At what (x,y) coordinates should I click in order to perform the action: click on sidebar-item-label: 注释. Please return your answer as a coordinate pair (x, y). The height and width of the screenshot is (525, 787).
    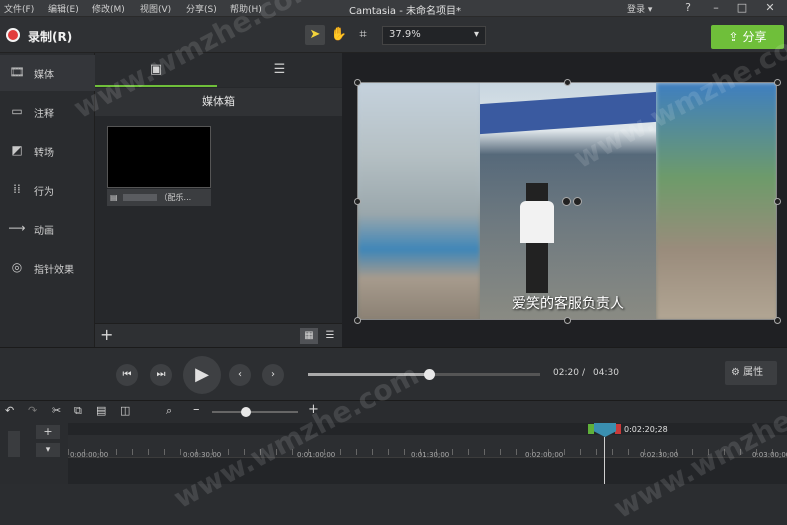
    Looking at the image, I should click on (44, 114).